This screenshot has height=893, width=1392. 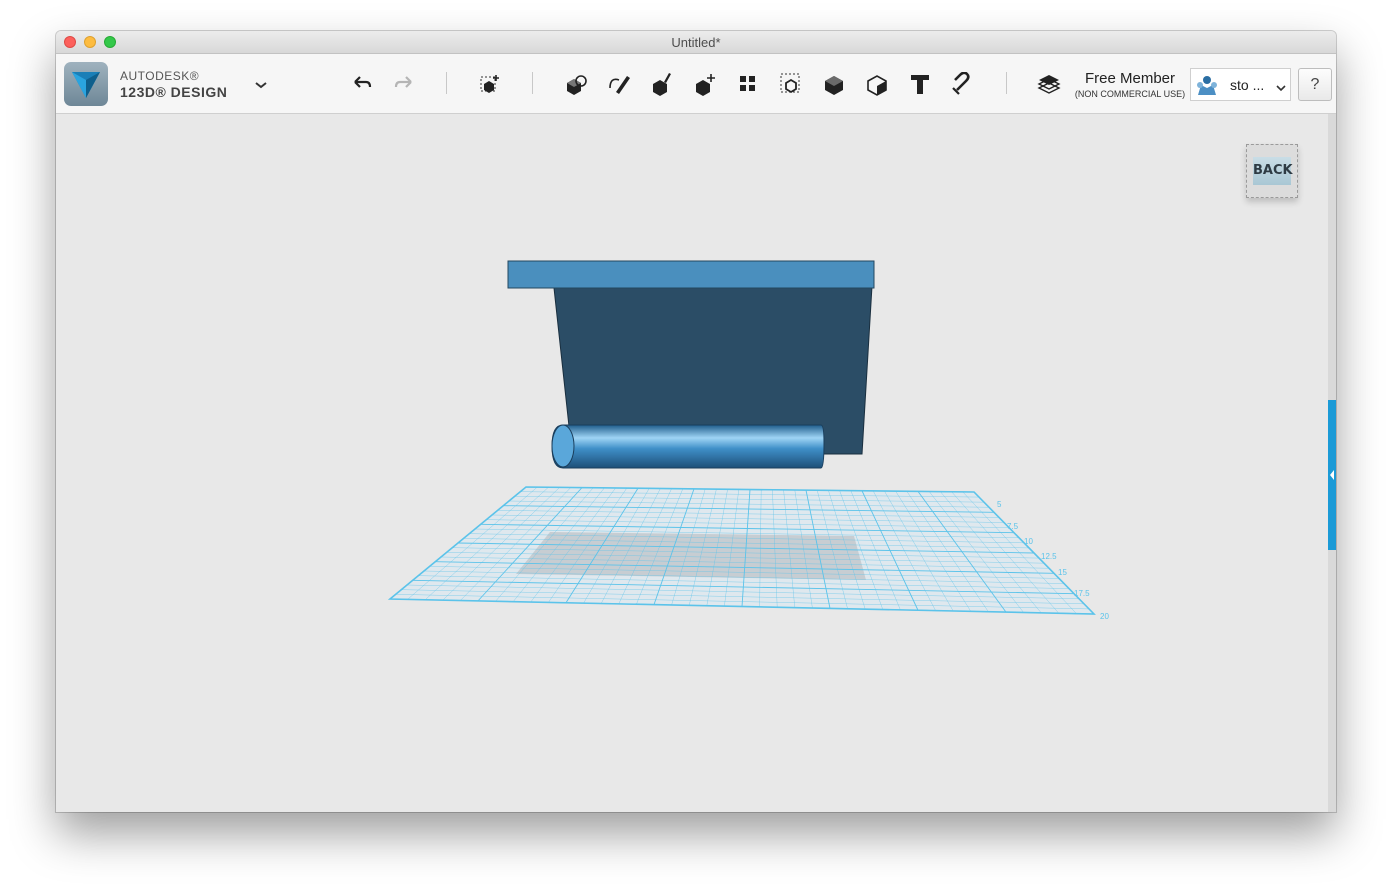 I want to click on grid-axis-label: 5, so click(x=999, y=504).